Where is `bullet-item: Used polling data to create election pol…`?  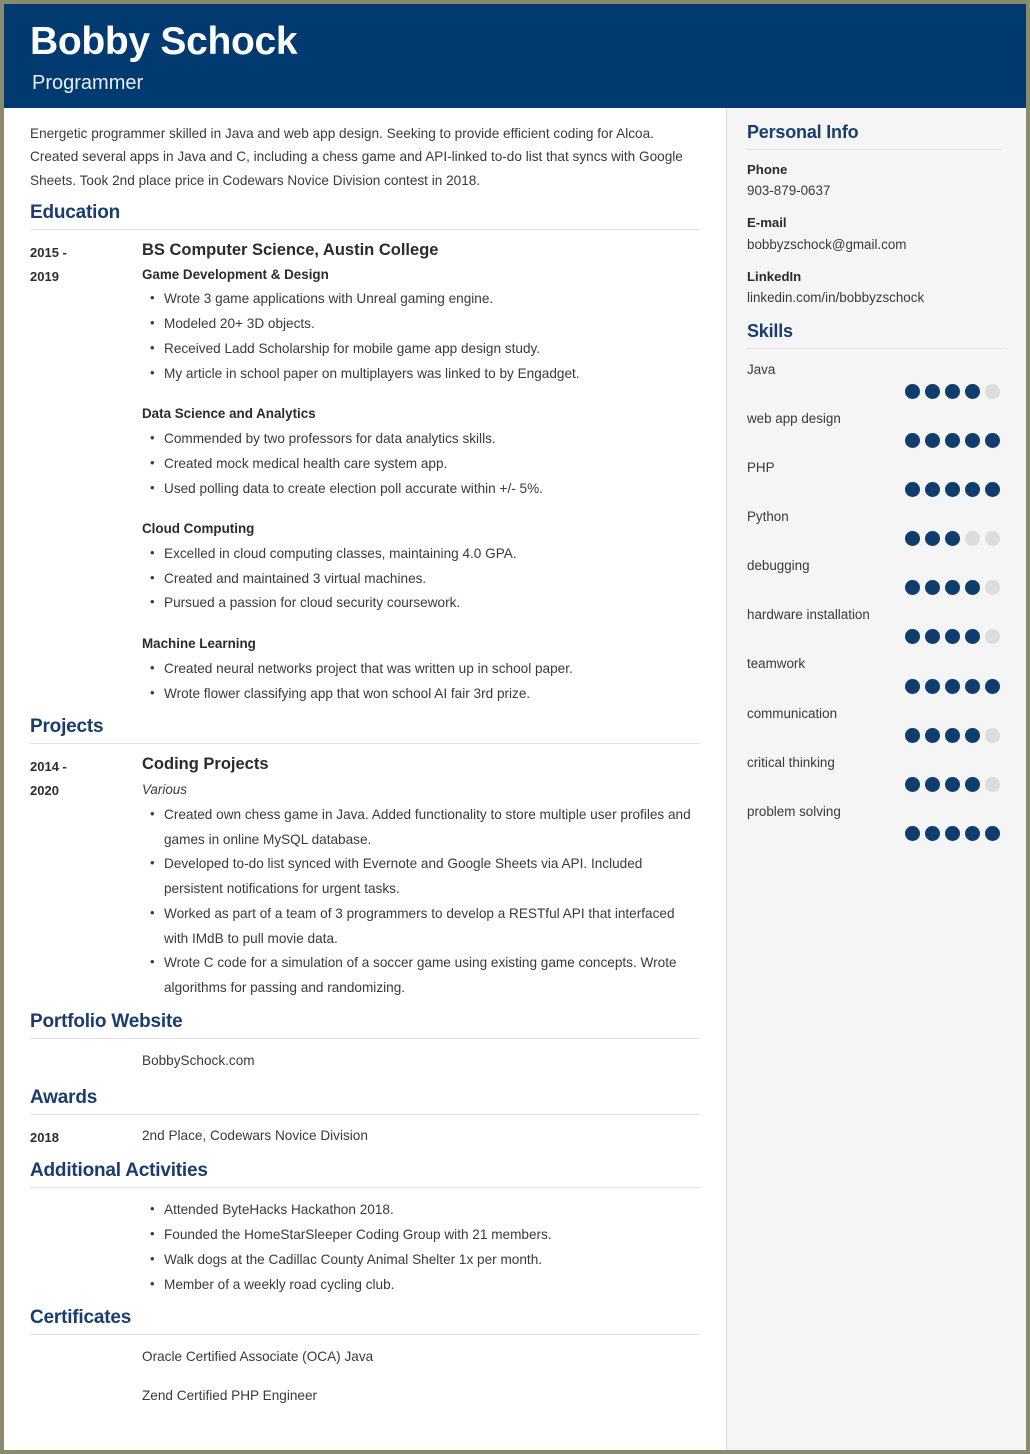
bullet-item: Used polling data to create election pol… is located at coordinates (425, 489).